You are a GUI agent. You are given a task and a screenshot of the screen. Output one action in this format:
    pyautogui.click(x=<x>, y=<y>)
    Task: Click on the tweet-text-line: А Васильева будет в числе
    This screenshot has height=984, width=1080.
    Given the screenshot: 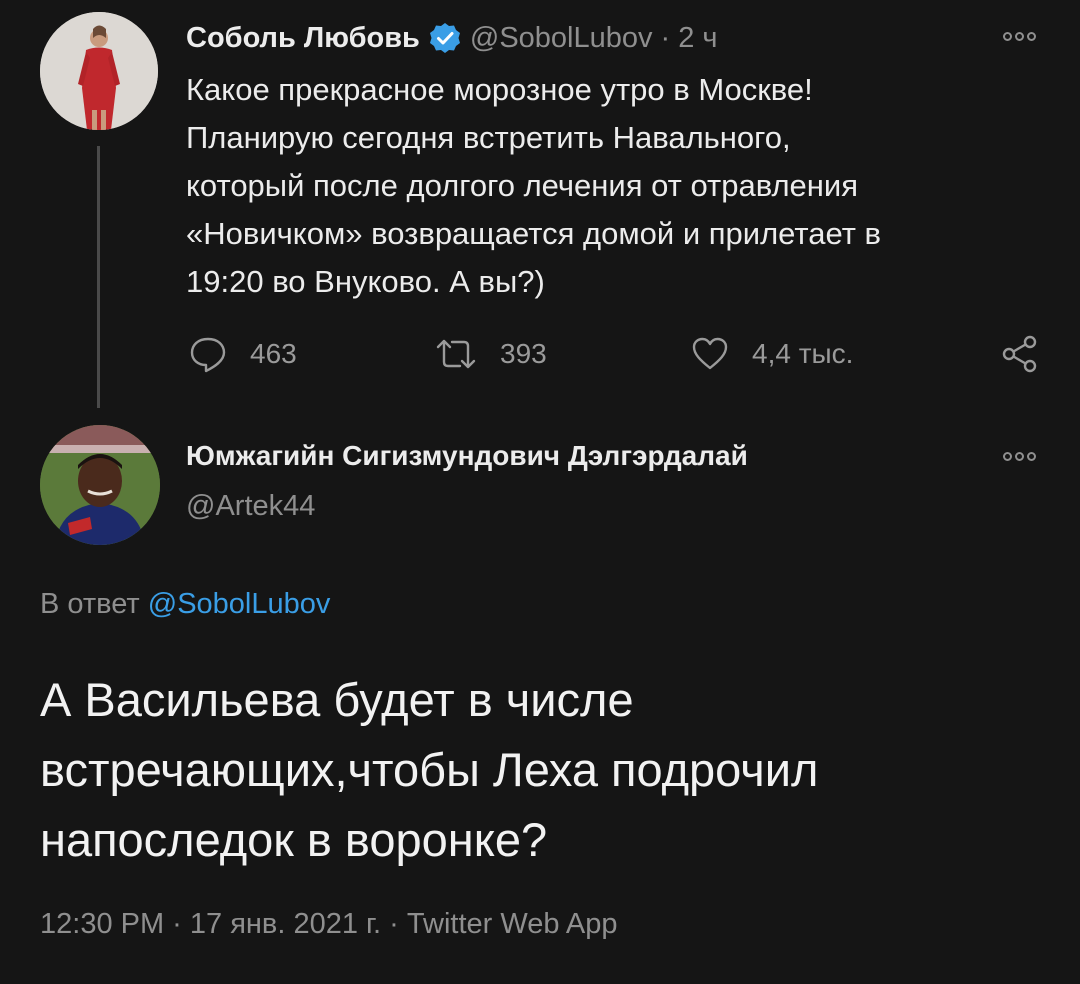 What is the action you would take?
    pyautogui.click(x=337, y=699)
    